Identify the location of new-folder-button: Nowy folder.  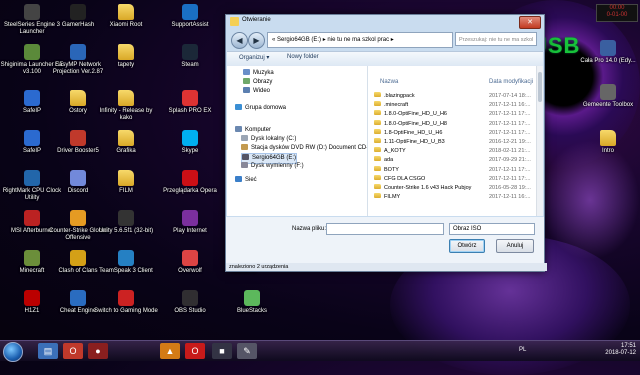
(303, 57).